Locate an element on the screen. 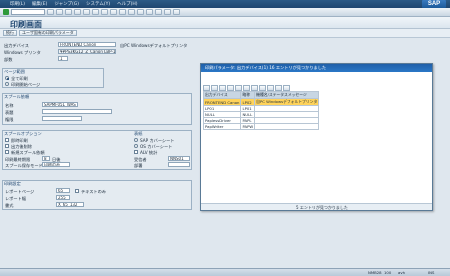  menu-print: 印刷(L) is located at coordinates (17, 4).